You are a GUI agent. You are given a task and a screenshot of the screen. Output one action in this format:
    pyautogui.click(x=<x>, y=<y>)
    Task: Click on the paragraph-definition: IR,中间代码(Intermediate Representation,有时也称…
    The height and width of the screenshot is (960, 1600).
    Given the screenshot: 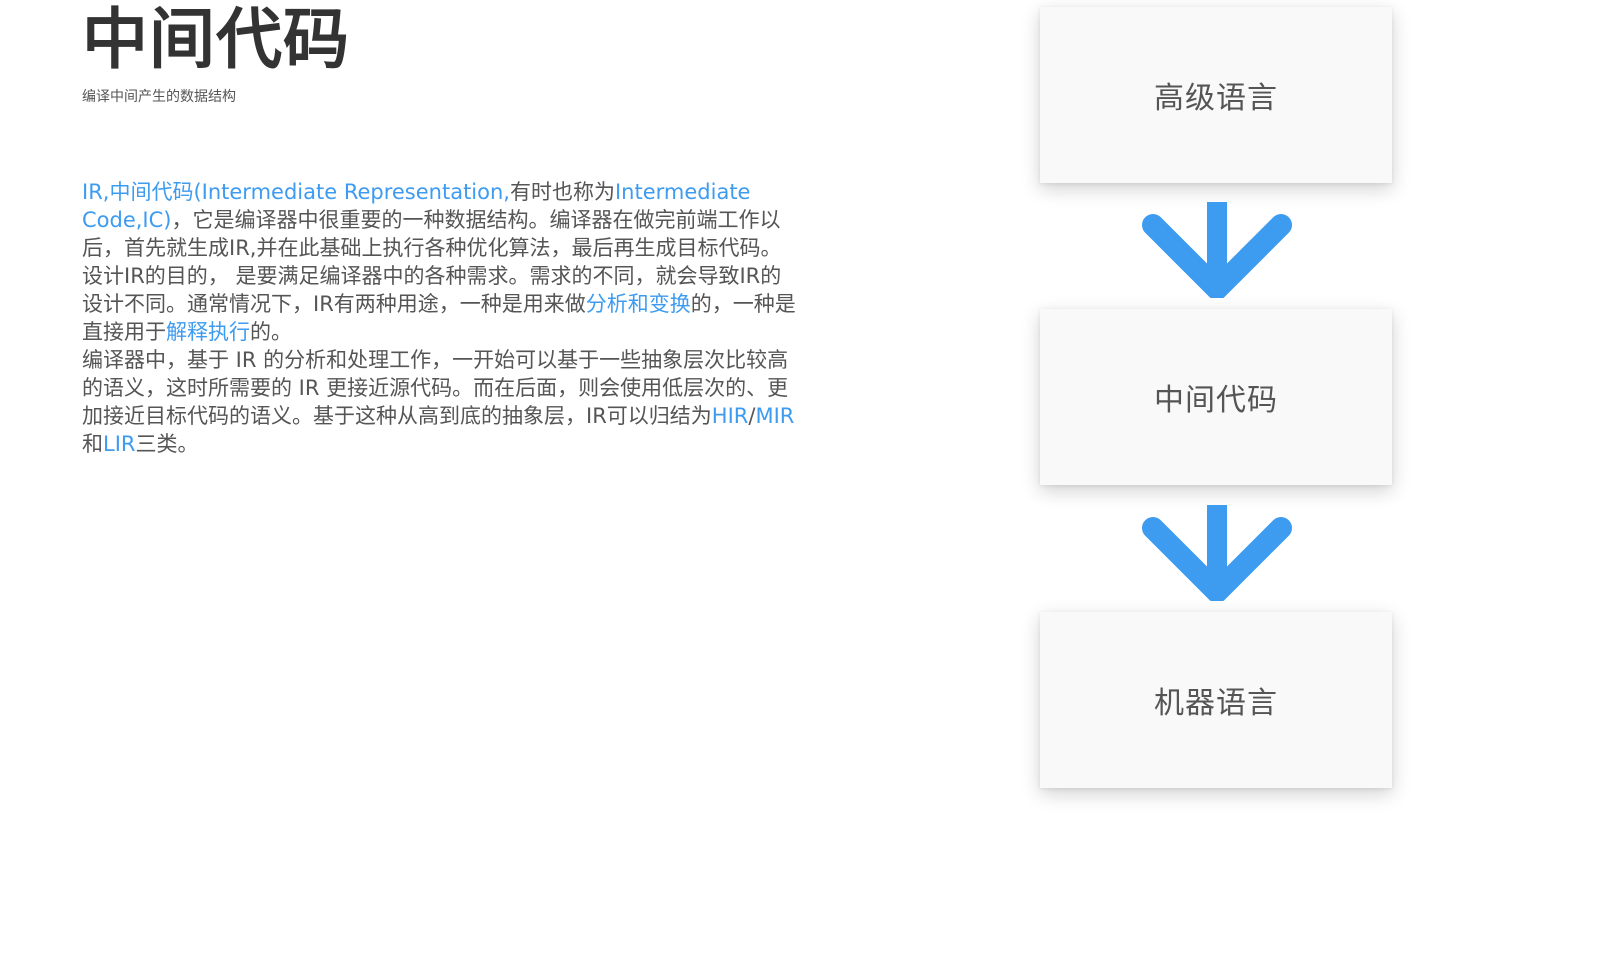 What is the action you would take?
    pyautogui.click(x=442, y=220)
    